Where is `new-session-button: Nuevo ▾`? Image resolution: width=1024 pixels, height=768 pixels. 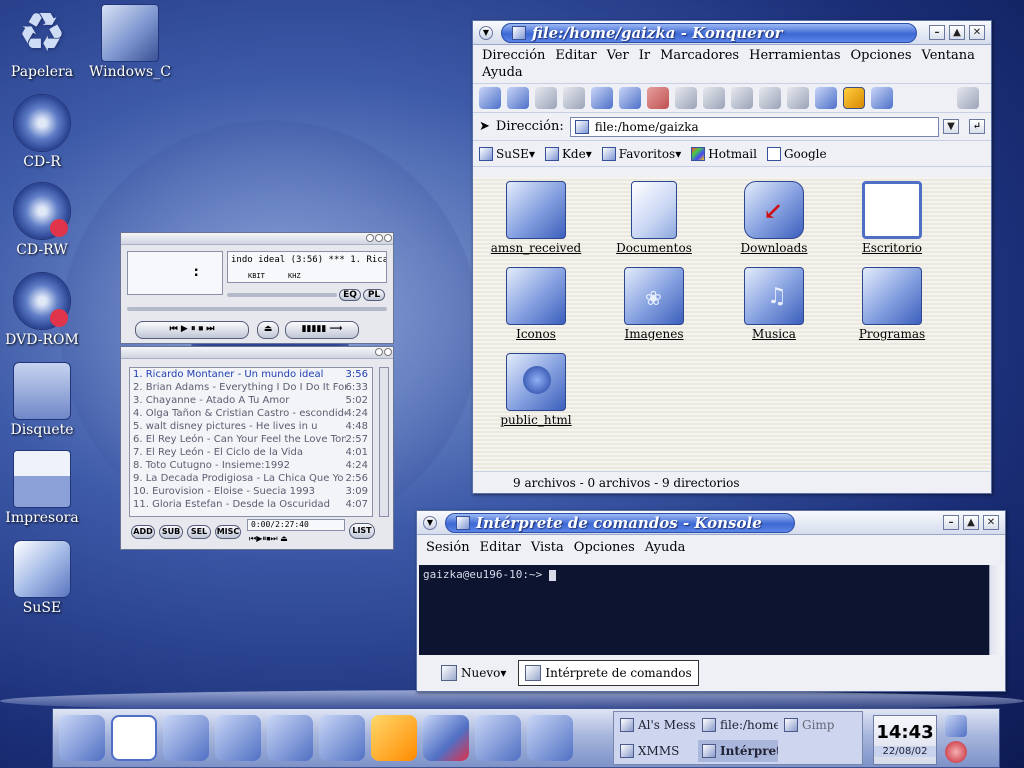 new-session-button: Nuevo ▾ is located at coordinates (473, 673).